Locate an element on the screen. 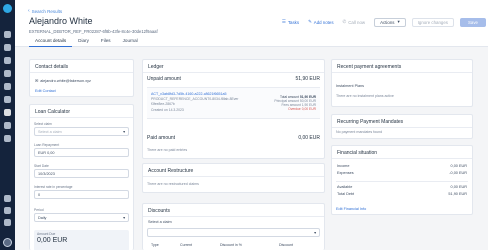 Image resolution: width=488 pixels, height=250 pixels. email-value: alejandro.white@fakerson.xyz is located at coordinates (65, 80).